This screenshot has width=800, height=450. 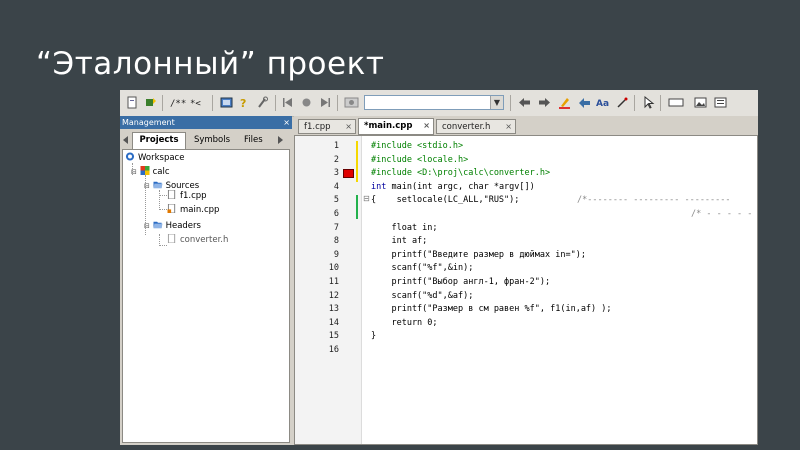 I want to click on fold-marker-icon: ⊟, so click(x=366, y=198).